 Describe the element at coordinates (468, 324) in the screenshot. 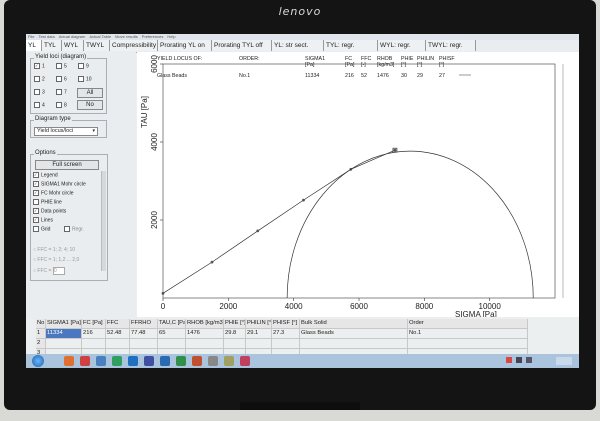

I see `column-header: Order` at that location.